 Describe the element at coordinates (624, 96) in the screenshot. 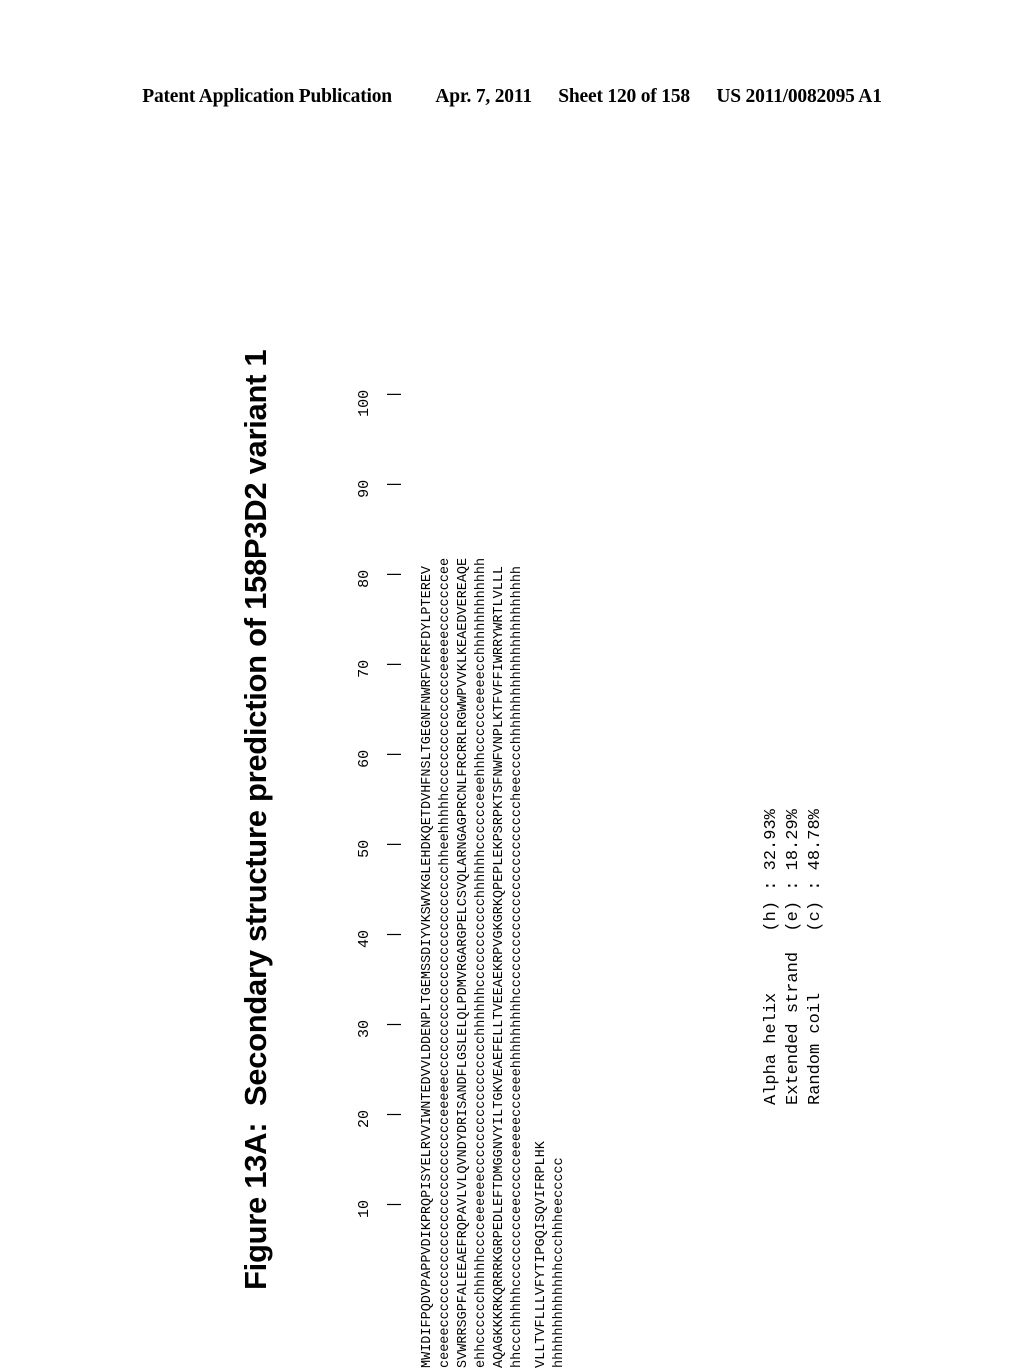

I see `header-sheet-number: Sheet 120 of 158` at that location.